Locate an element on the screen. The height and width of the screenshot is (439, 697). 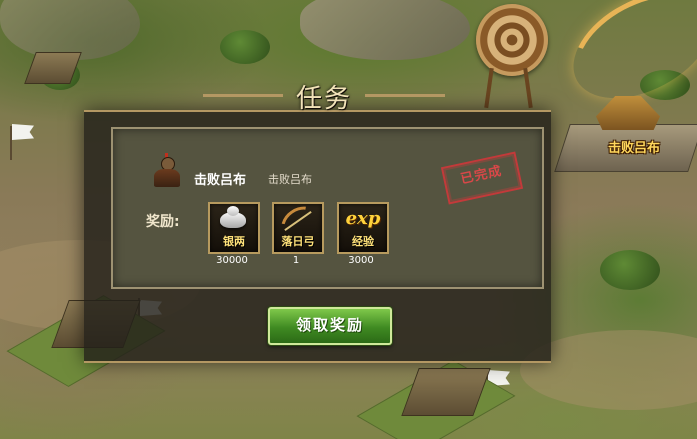
reward-quantity: 3000 is located at coordinates (361, 260).